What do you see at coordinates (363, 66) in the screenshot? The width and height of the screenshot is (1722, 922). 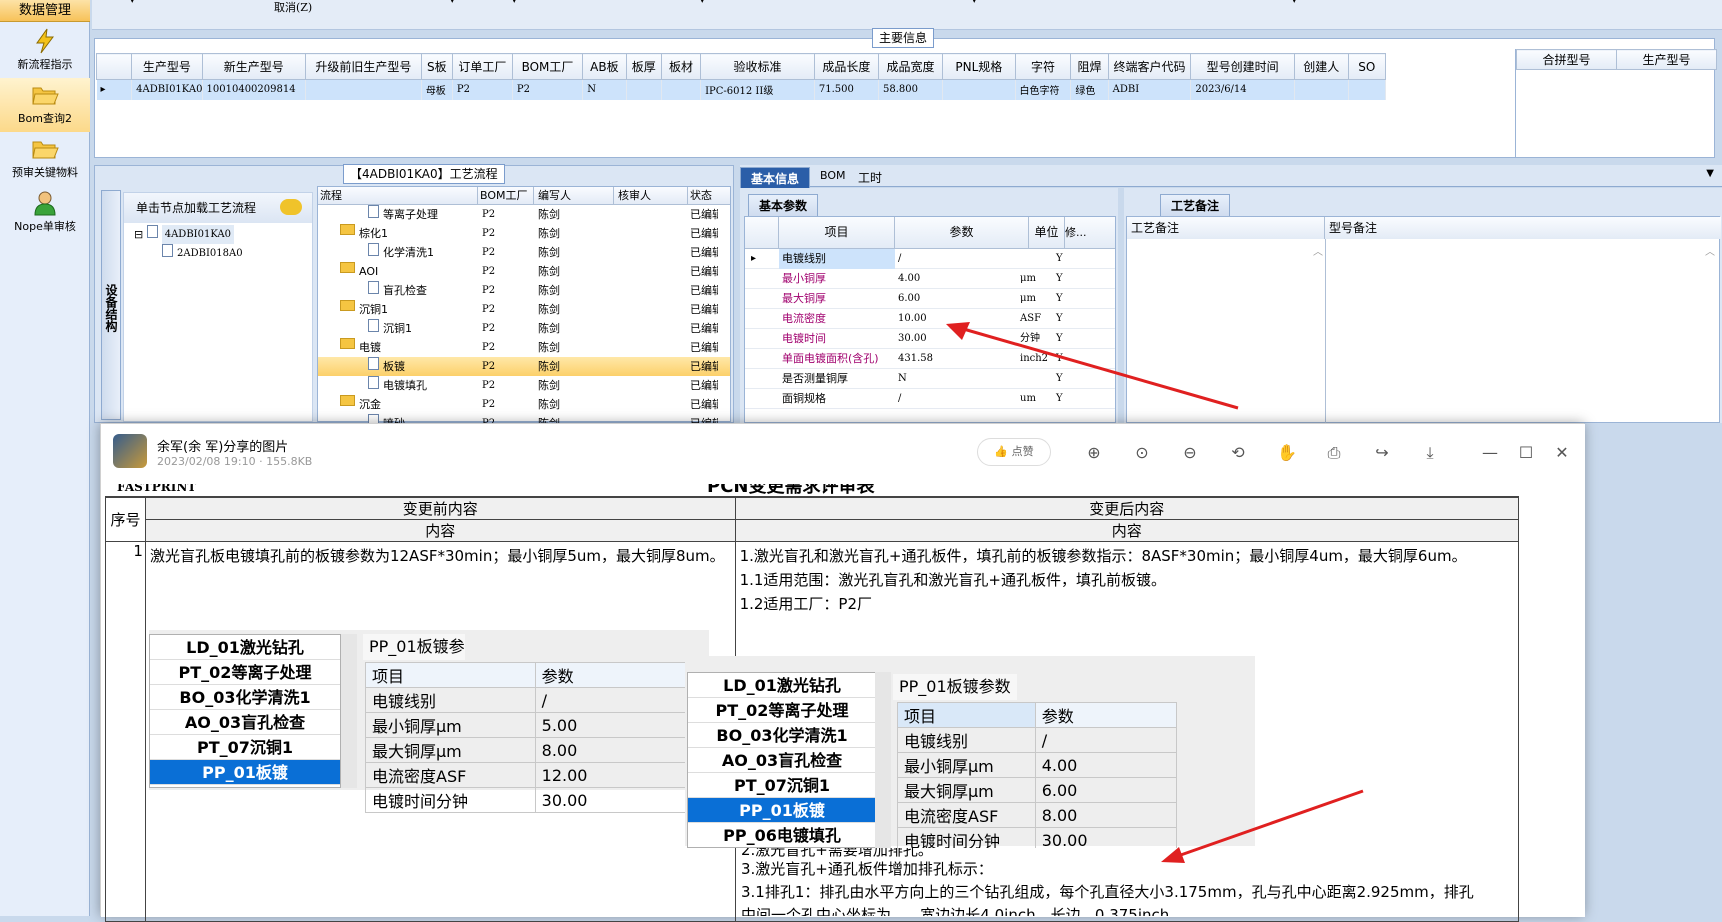 I see `column-header: 升级前旧生产型号` at bounding box center [363, 66].